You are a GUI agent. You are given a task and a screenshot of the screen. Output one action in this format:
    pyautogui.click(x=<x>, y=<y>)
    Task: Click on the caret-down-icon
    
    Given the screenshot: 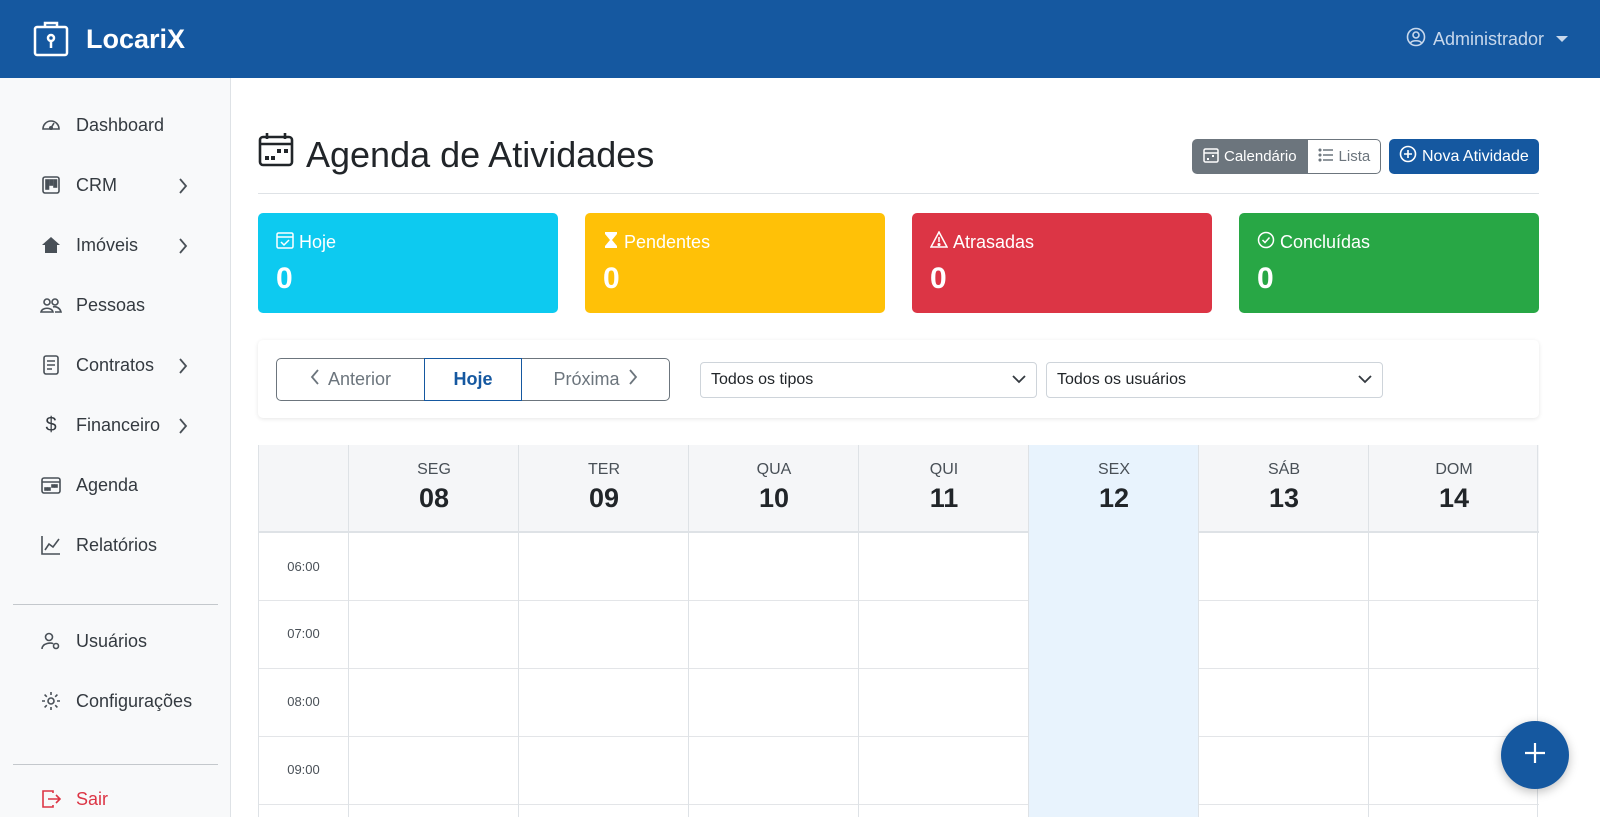 What is the action you would take?
    pyautogui.click(x=1562, y=39)
    